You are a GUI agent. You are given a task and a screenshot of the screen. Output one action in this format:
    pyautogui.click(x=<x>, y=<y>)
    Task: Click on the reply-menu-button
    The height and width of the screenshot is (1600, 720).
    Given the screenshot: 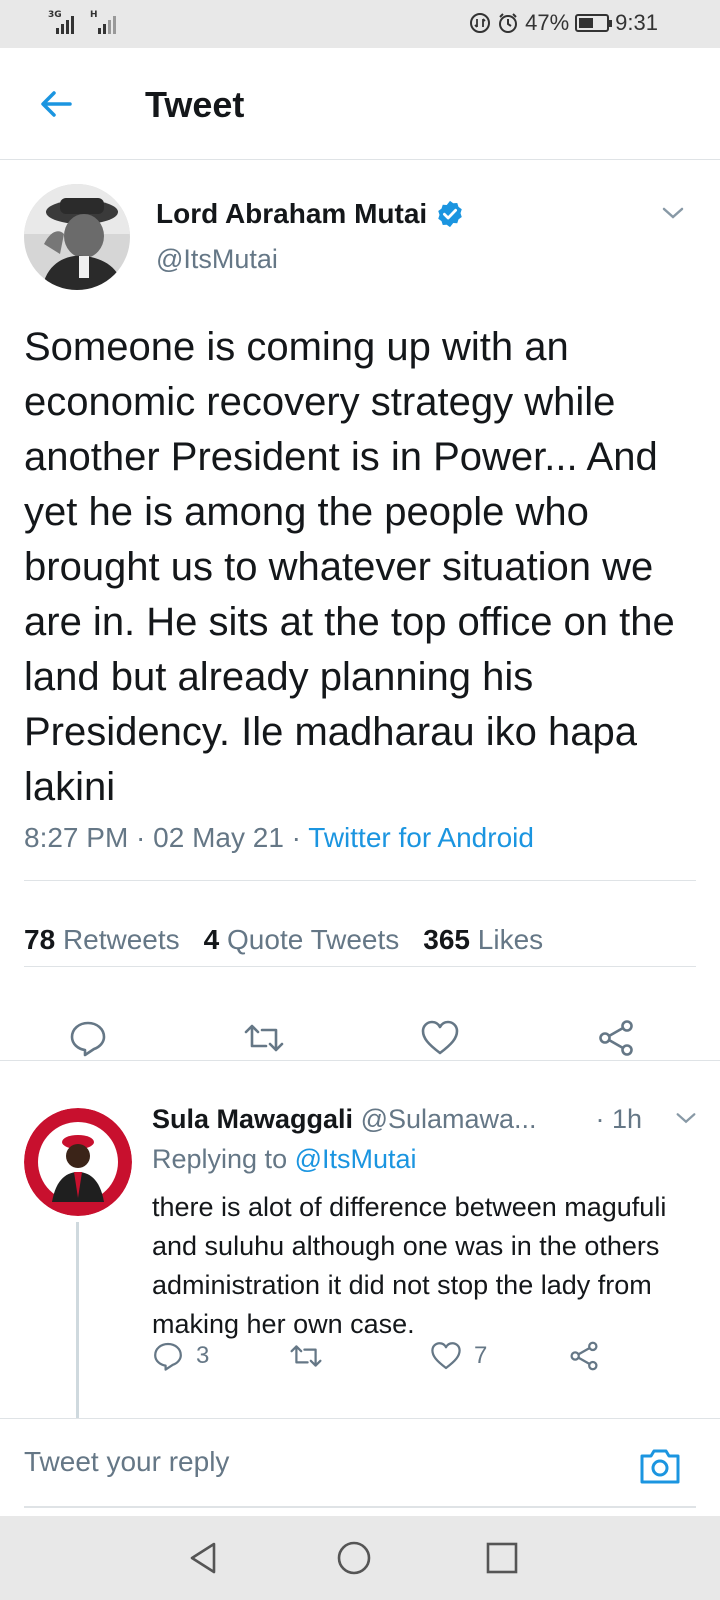 What is the action you would take?
    pyautogui.click(x=686, y=1120)
    